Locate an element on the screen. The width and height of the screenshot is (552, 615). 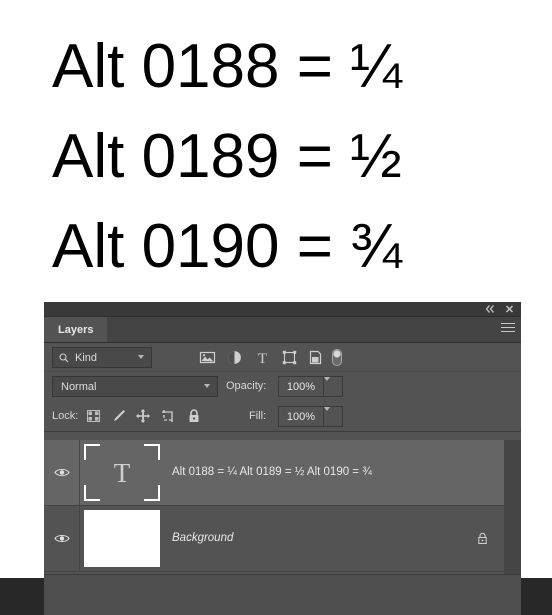
layer-thumbnail-background is located at coordinates (122, 538).